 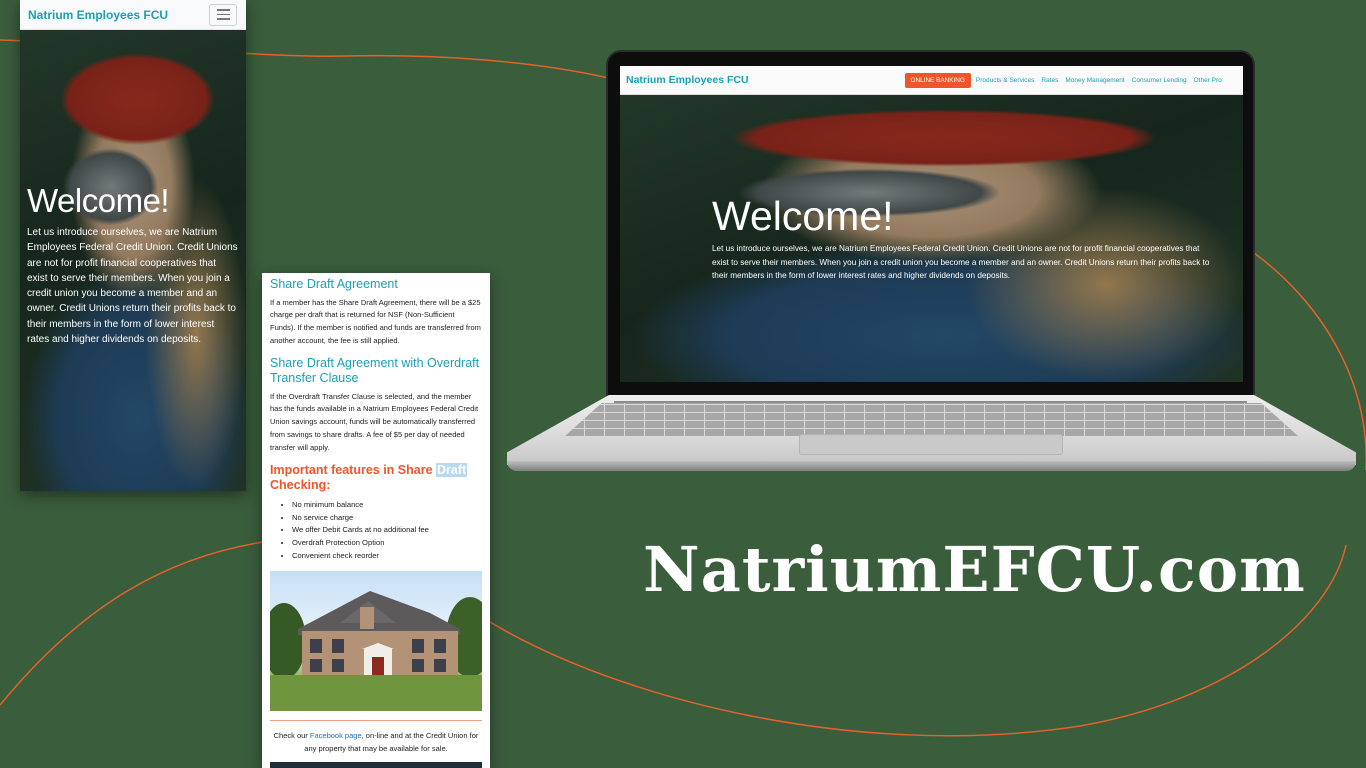 What do you see at coordinates (387, 556) in the screenshot?
I see `list-item: Convenient check reorder` at bounding box center [387, 556].